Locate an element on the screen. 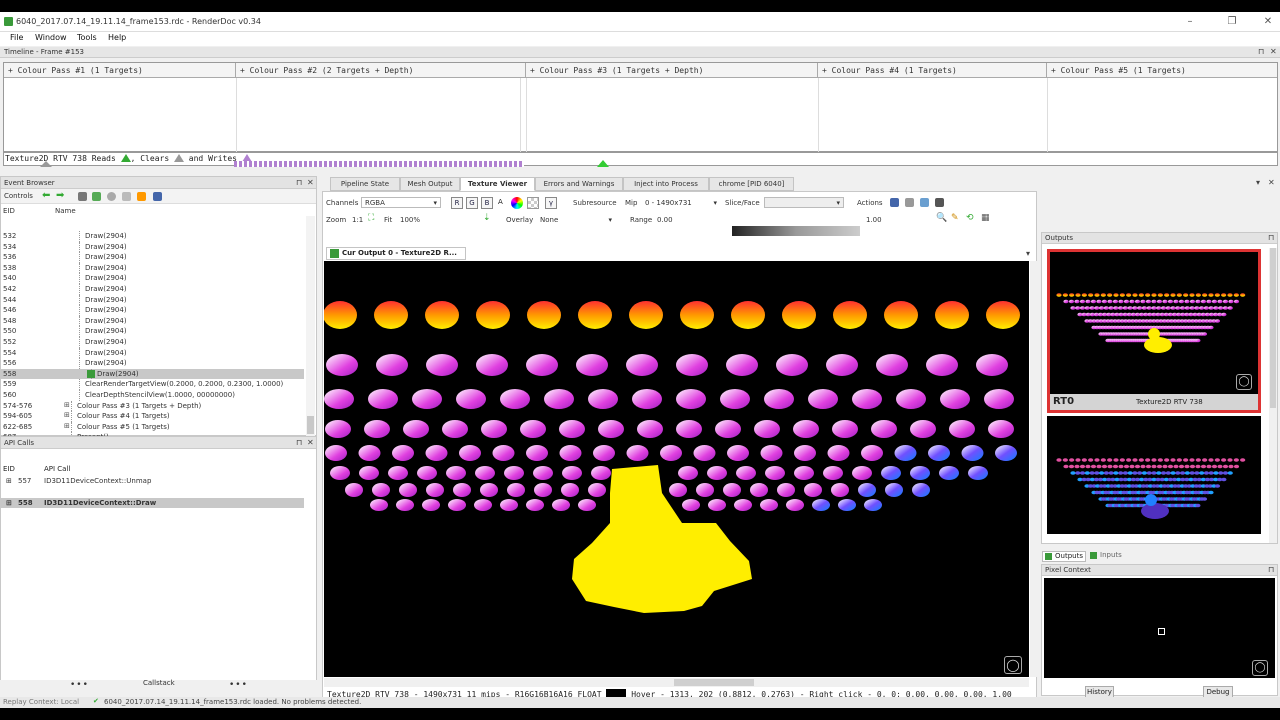 This screenshot has width=1280, height=720. event-row: 556 Draw(2904) is located at coordinates (152, 363).